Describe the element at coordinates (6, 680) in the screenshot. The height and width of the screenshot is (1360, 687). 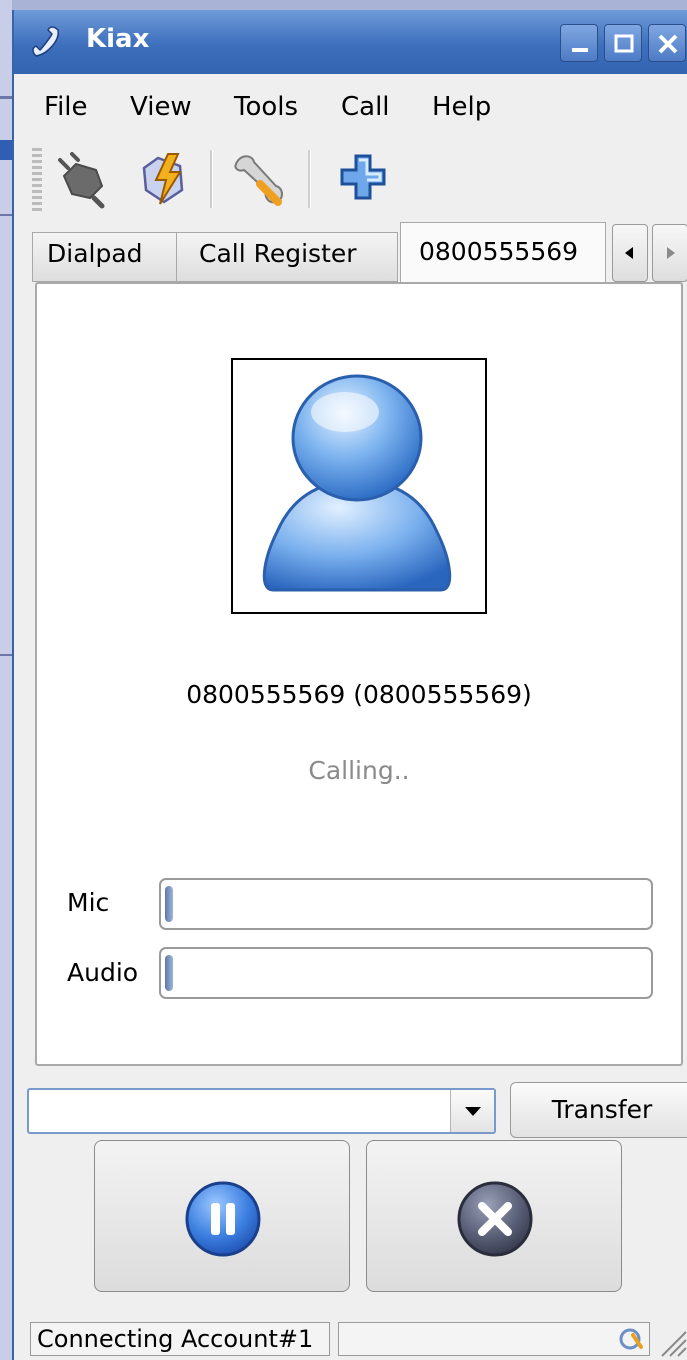
I see `desktop-background` at that location.